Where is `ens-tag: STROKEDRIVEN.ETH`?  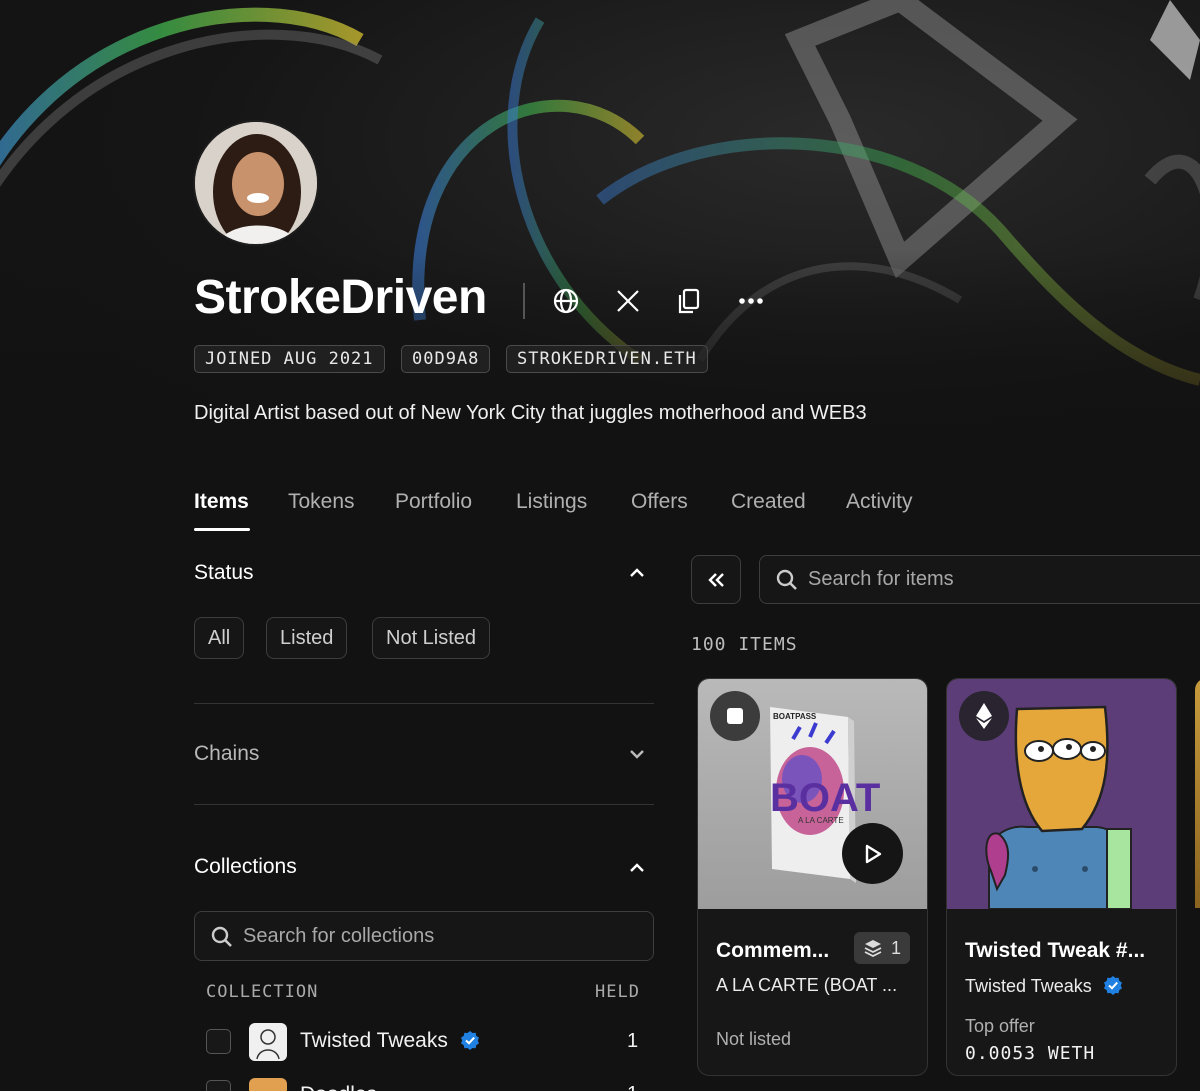
ens-tag: STROKEDRIVEN.ETH is located at coordinates (607, 359).